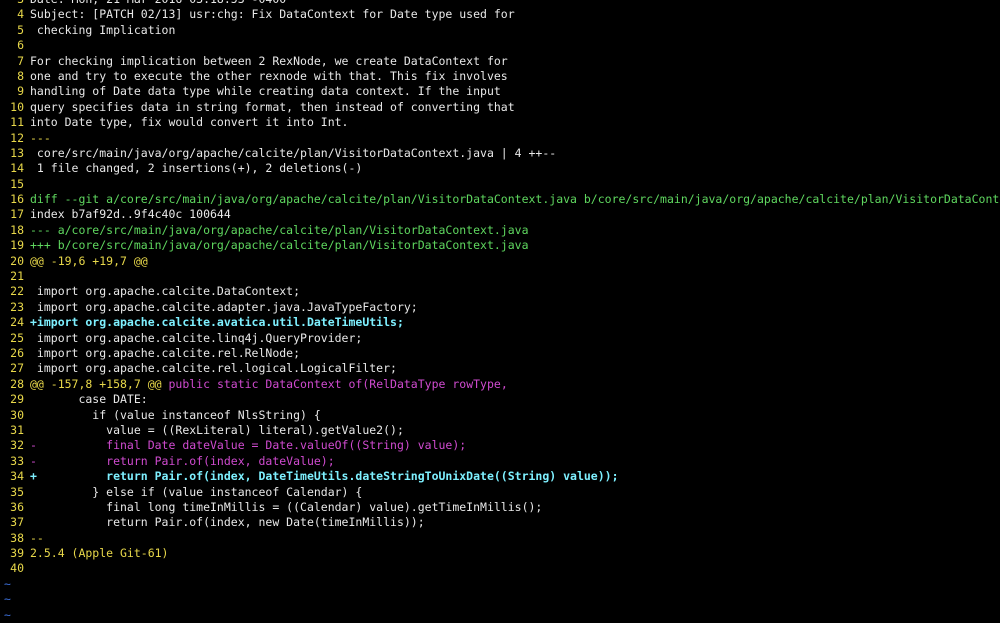 This screenshot has height=623, width=1000. Describe the element at coordinates (165, 291) in the screenshot. I see `code-segment: import org.apache.calcite.DataContext;` at that location.